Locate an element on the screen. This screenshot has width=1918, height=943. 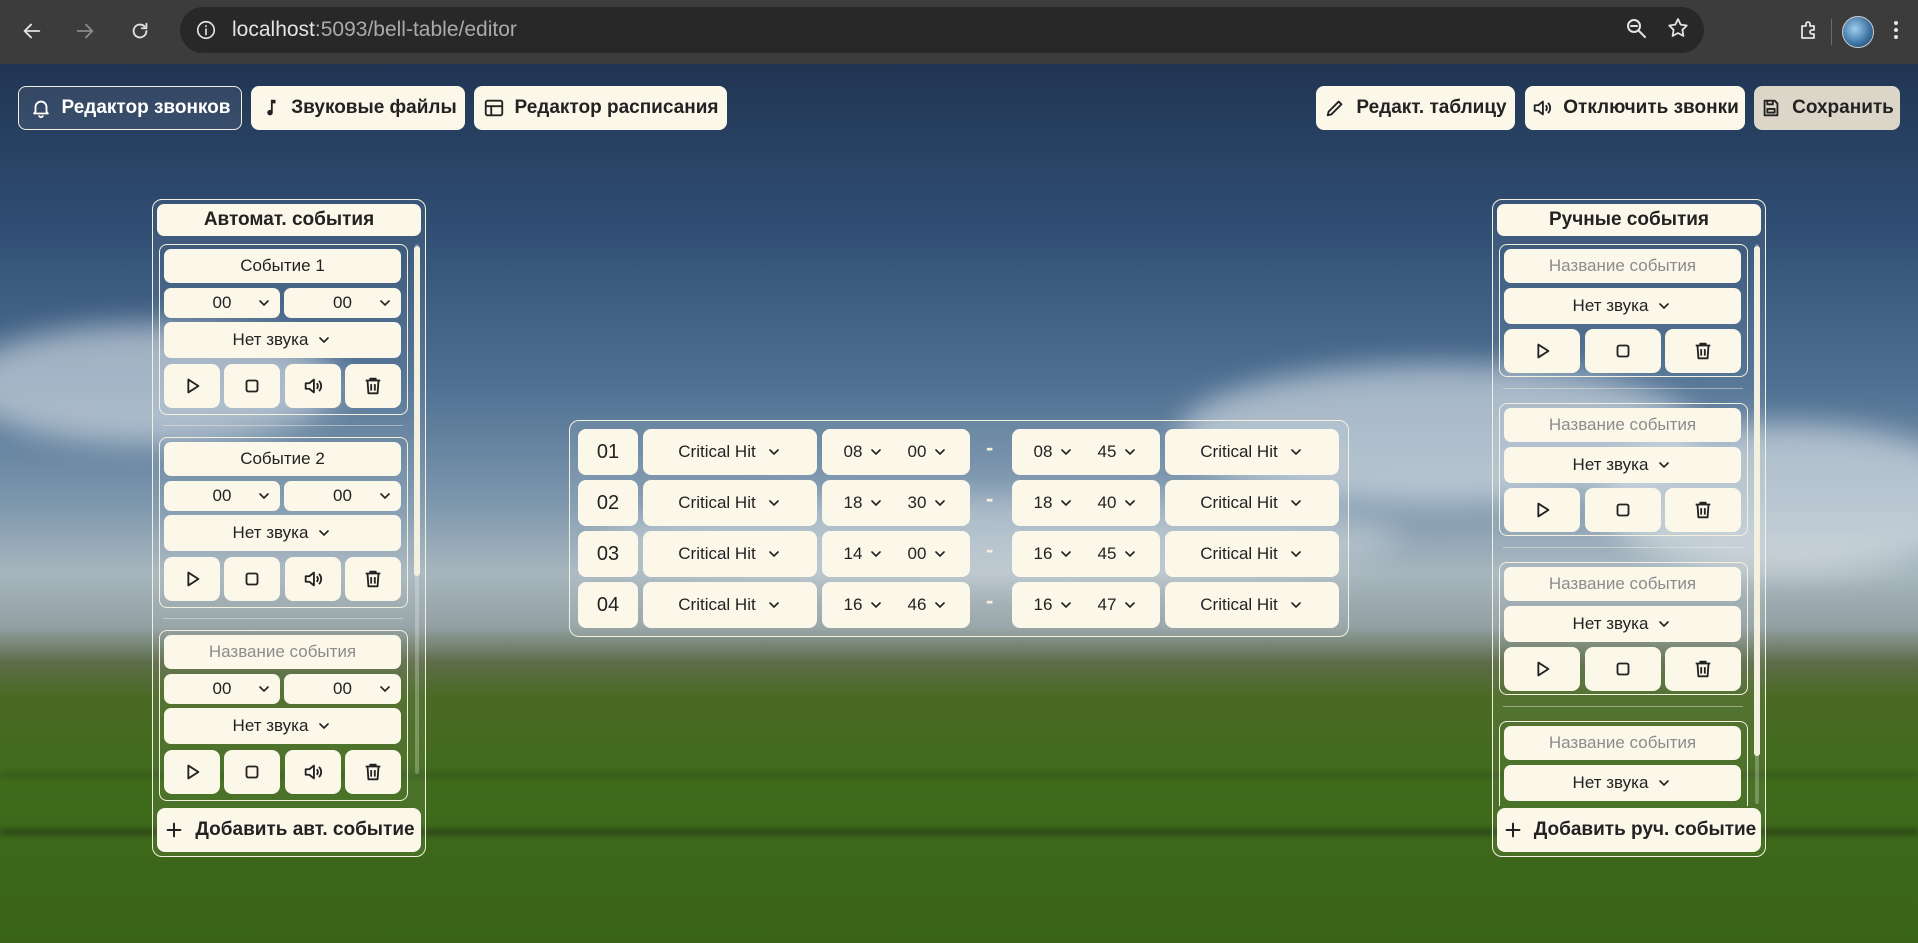
start-hour-select: 08 is located at coordinates (864, 452).